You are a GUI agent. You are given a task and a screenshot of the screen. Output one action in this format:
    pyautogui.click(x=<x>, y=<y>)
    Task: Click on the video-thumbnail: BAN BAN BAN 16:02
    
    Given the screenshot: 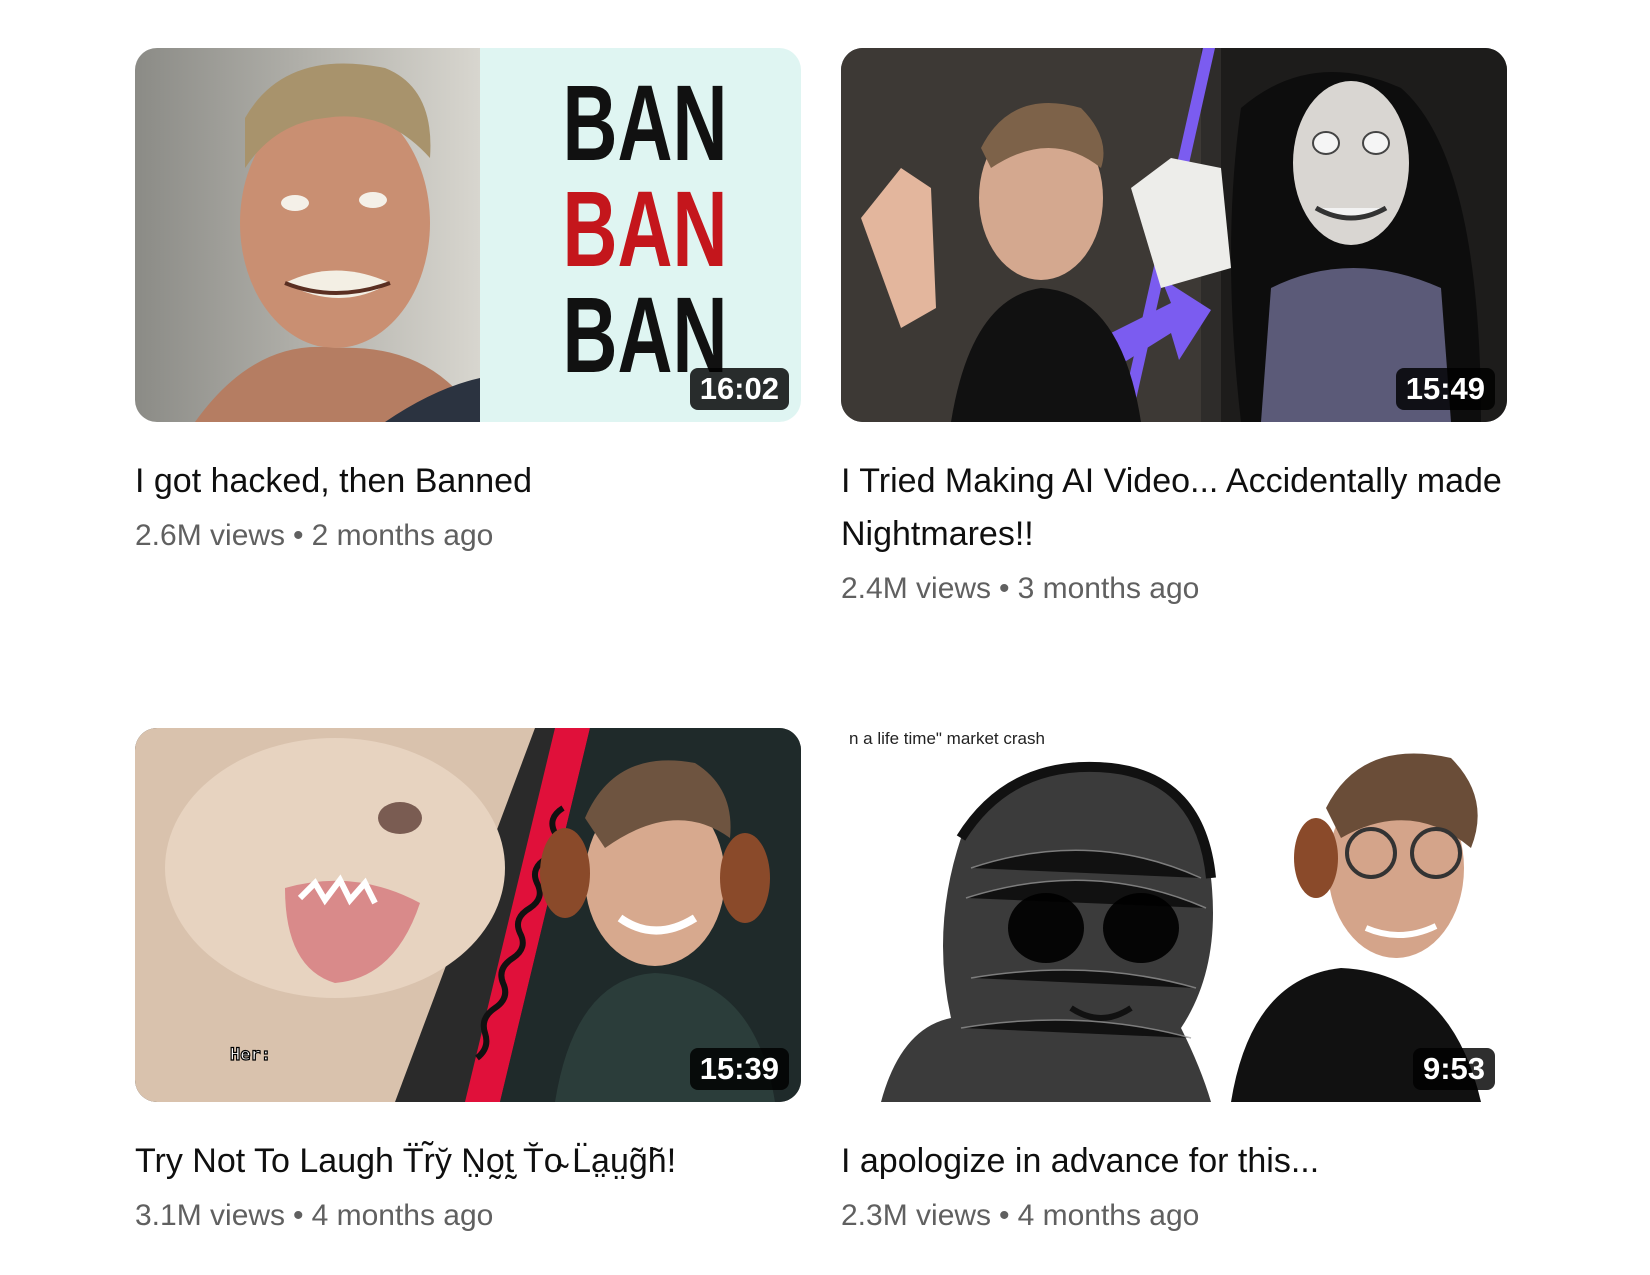 What is the action you would take?
    pyautogui.click(x=468, y=235)
    